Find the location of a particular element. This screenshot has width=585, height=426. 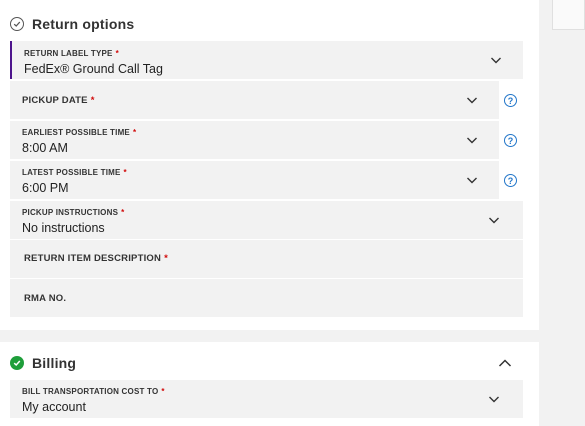

pickup-date-help-icon: ? is located at coordinates (510, 100).